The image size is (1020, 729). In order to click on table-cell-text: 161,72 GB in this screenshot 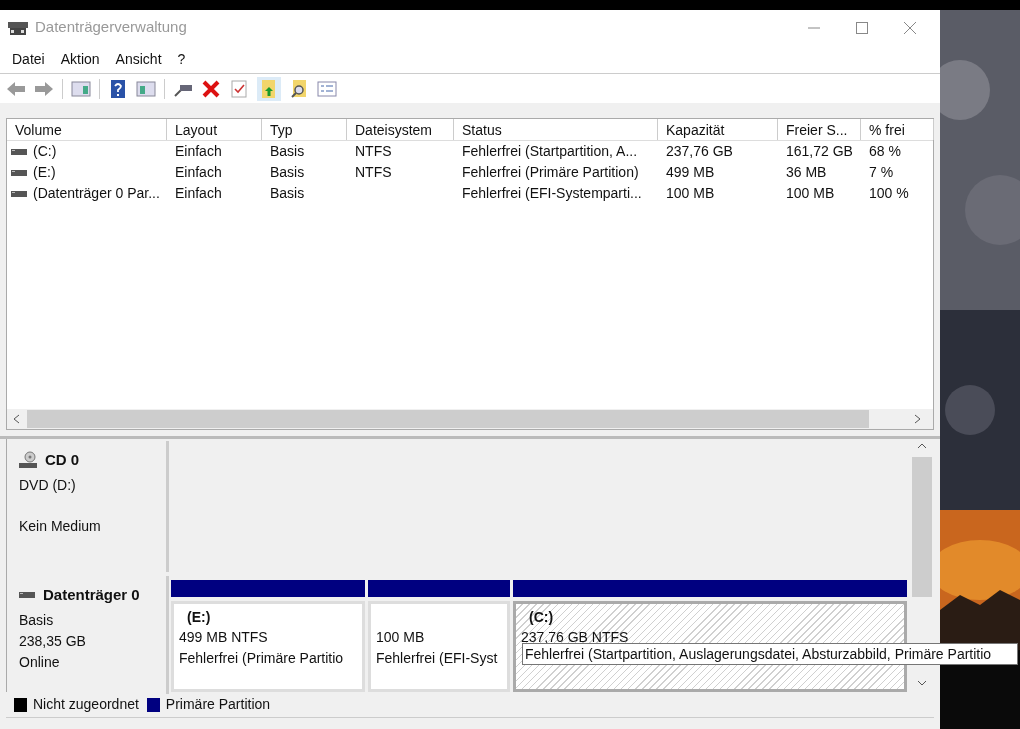, I will do `click(819, 151)`.